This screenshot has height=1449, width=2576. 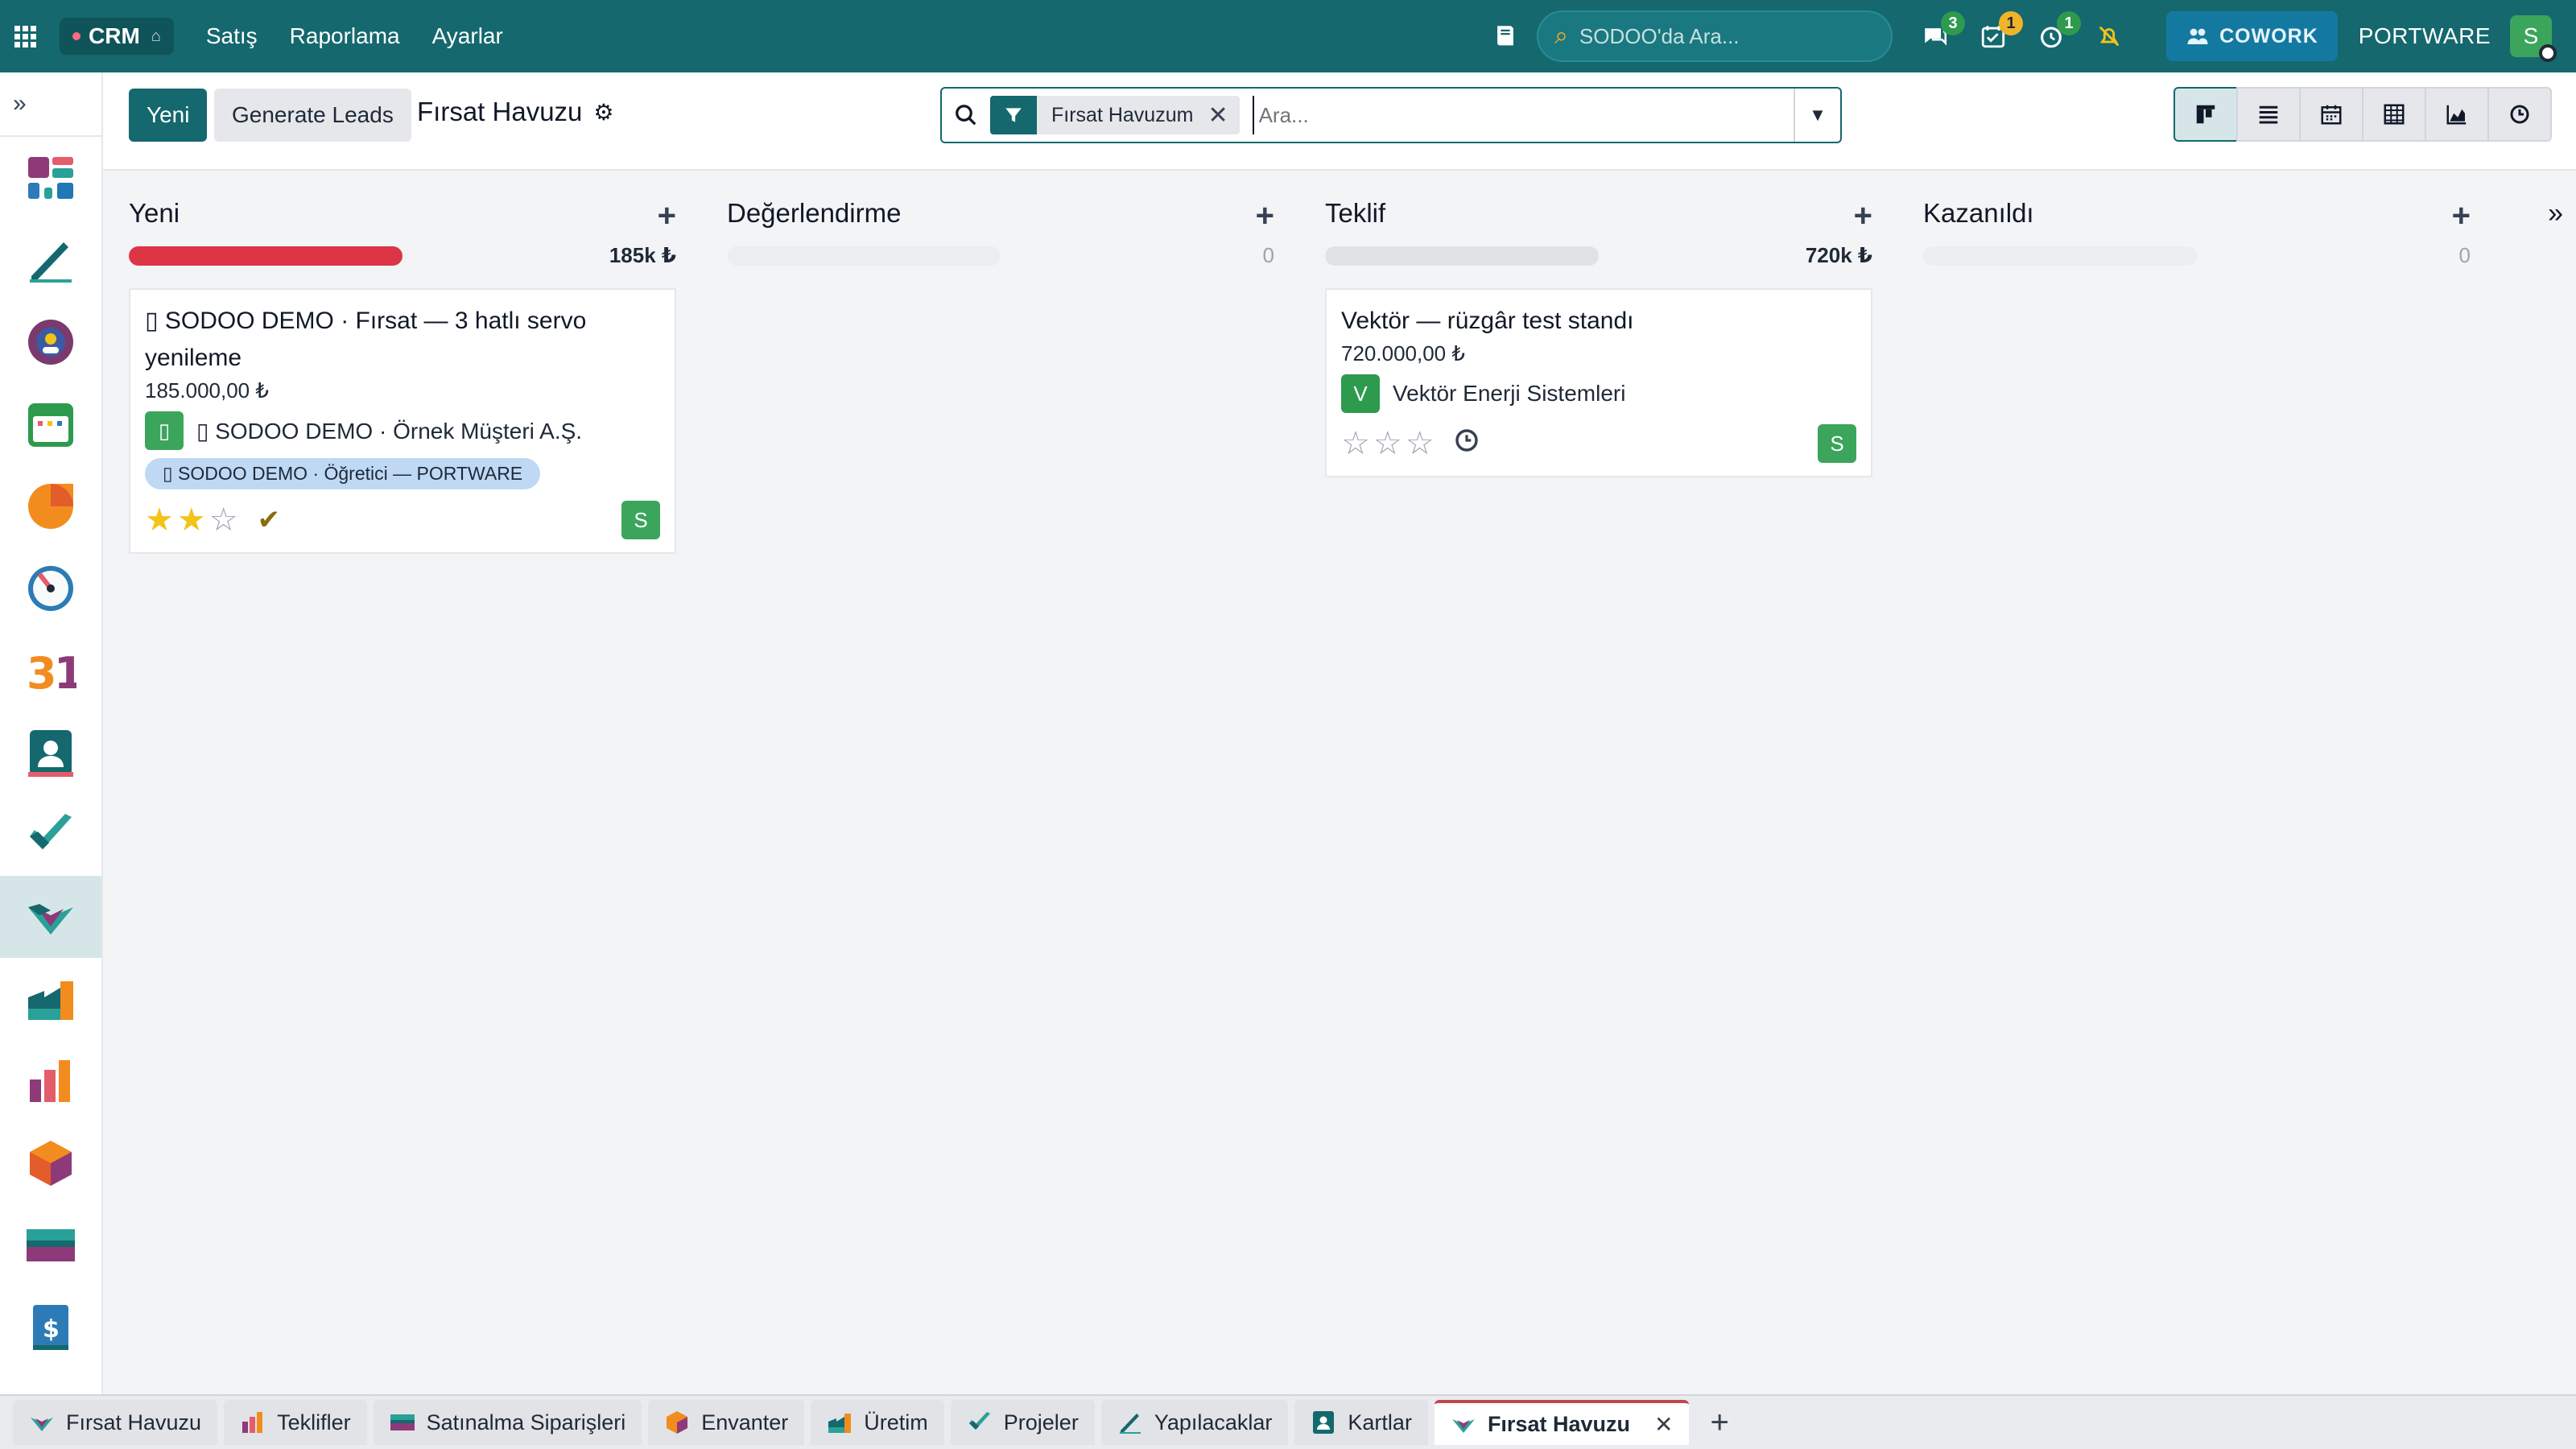 What do you see at coordinates (2425, 36) in the screenshot?
I see `company-switcher: PORTWARE` at bounding box center [2425, 36].